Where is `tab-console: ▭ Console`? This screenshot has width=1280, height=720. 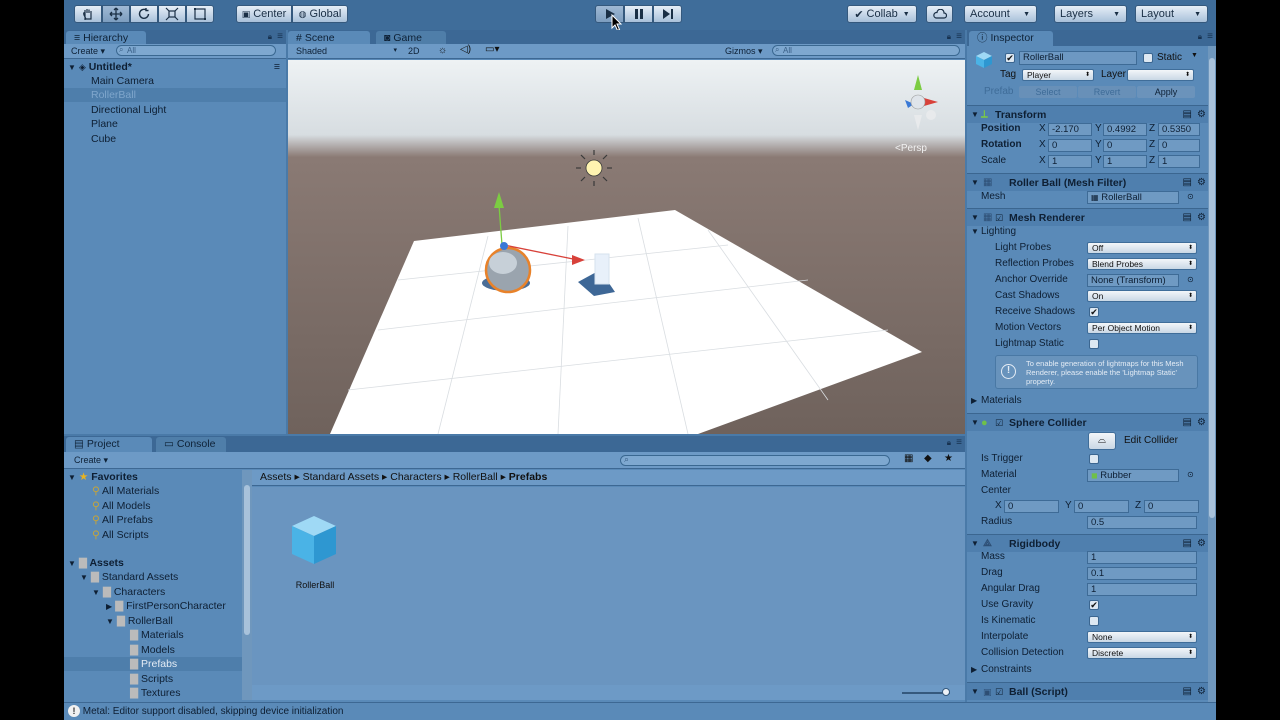 tab-console: ▭ Console is located at coordinates (191, 444).